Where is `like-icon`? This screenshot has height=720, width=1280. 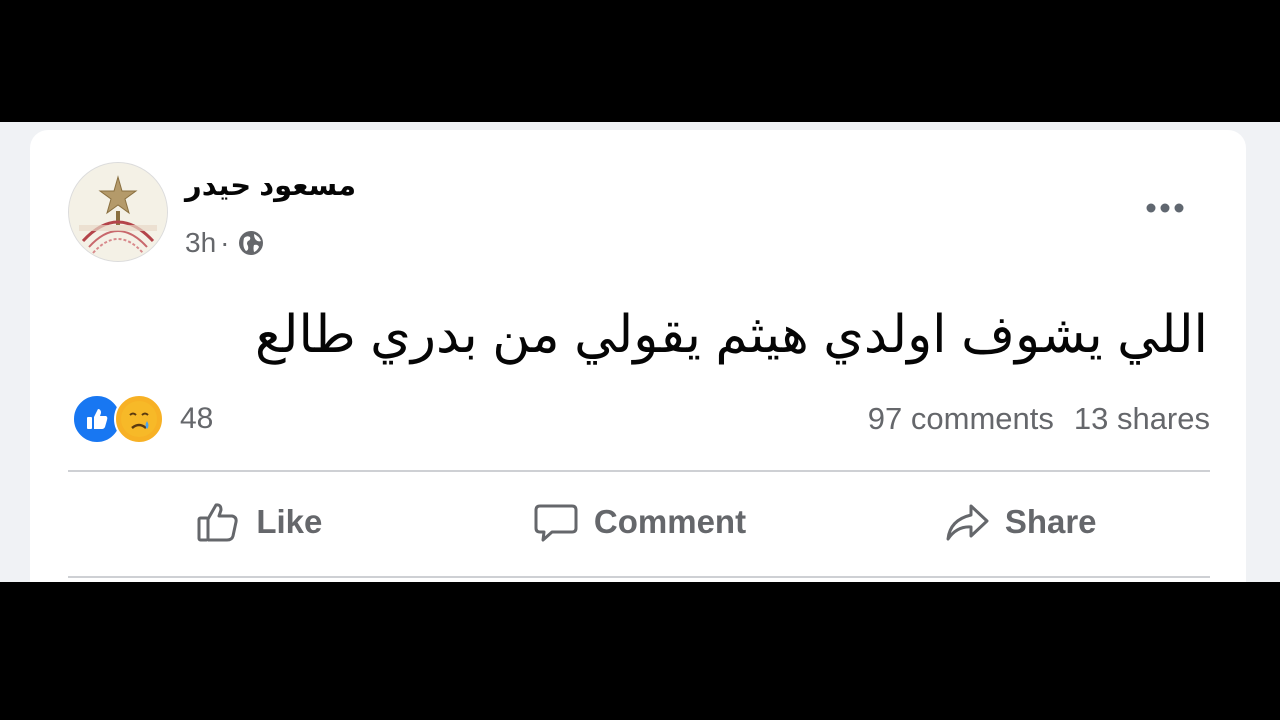 like-icon is located at coordinates (217, 522).